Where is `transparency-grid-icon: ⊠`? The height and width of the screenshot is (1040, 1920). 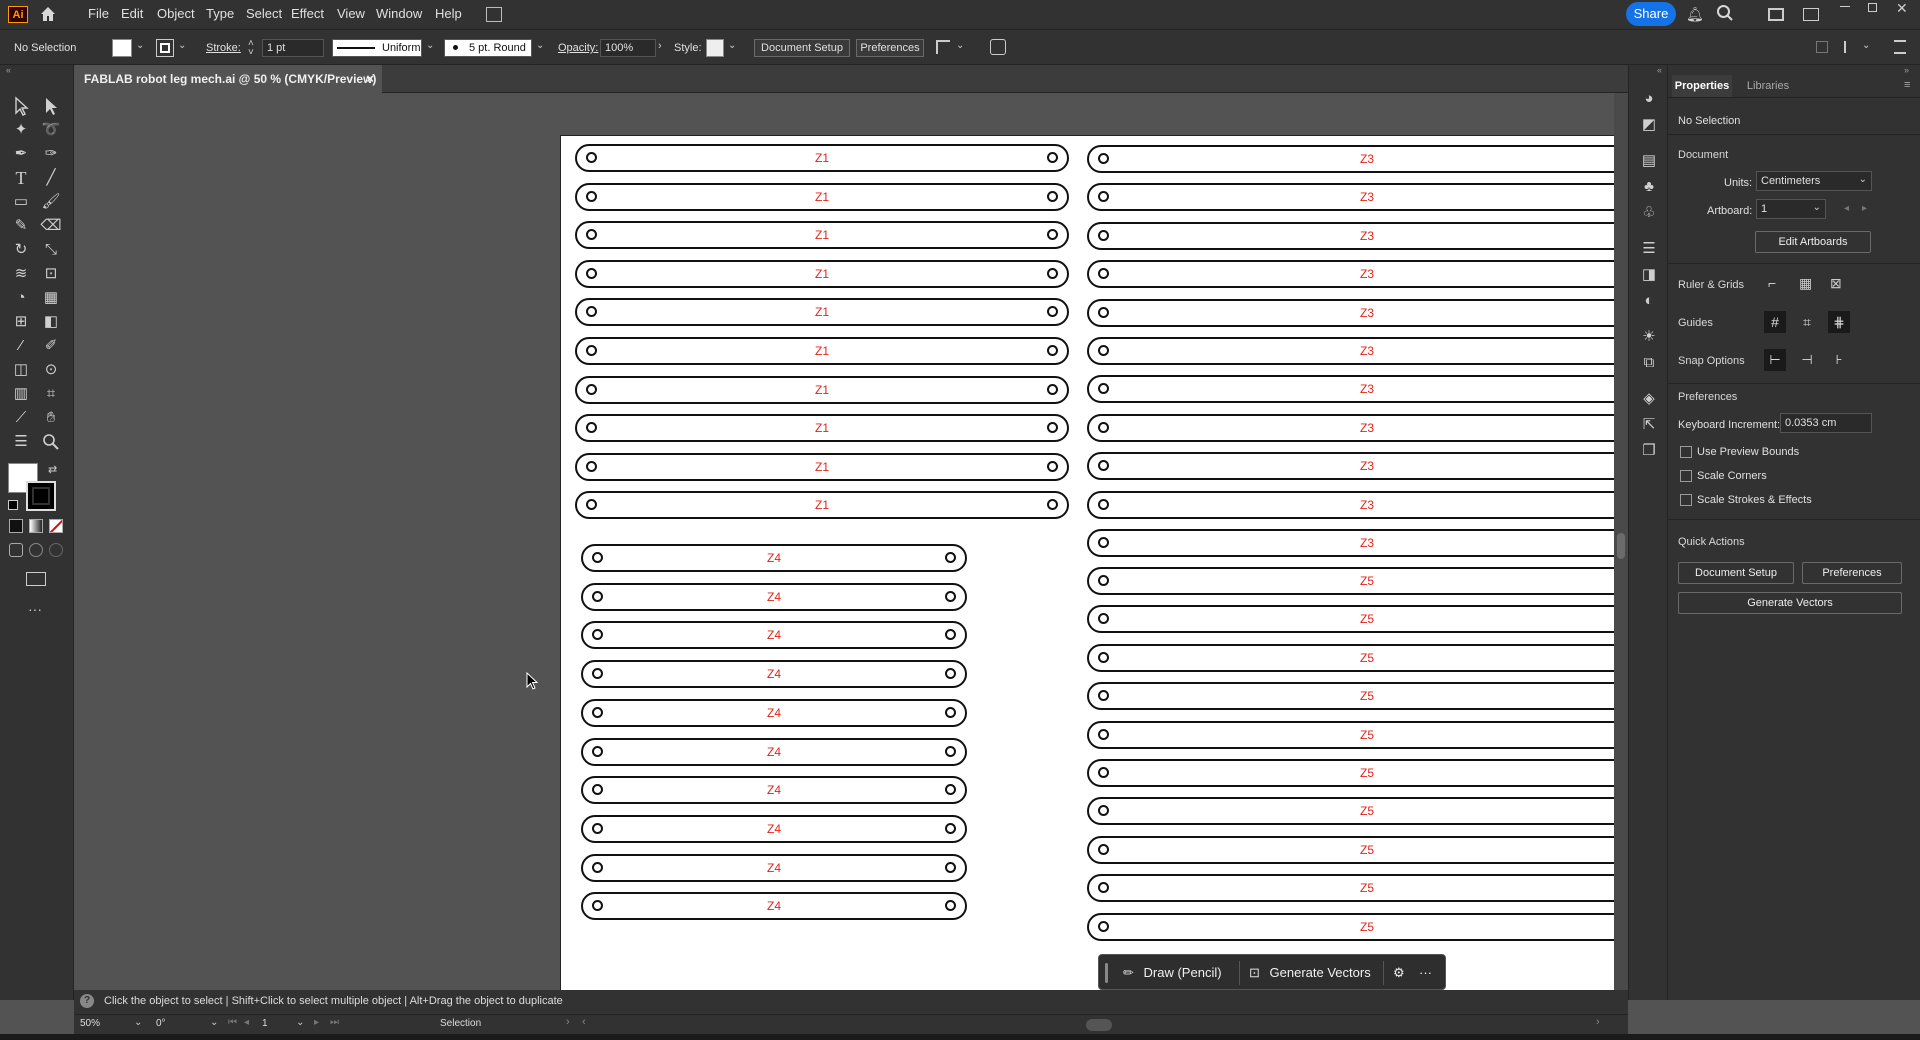
transparency-grid-icon: ⊠ is located at coordinates (1836, 283).